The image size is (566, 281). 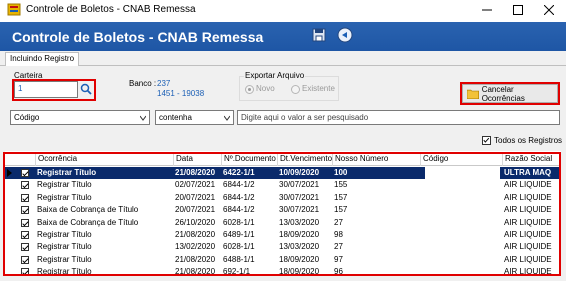 What do you see at coordinates (398, 117) in the screenshot?
I see `search-input: Digite aqui o valor a ser pesquisado` at bounding box center [398, 117].